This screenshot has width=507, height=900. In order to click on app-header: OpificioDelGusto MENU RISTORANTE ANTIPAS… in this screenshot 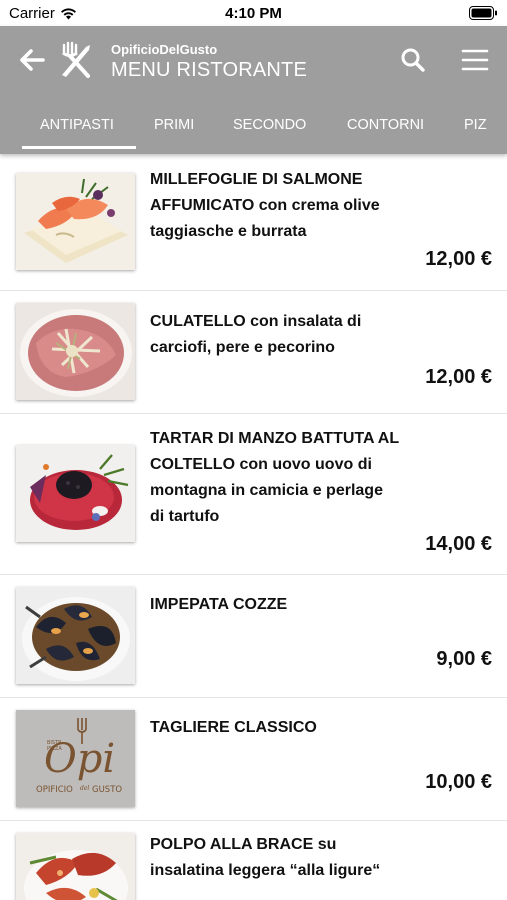, I will do `click(253, 90)`.